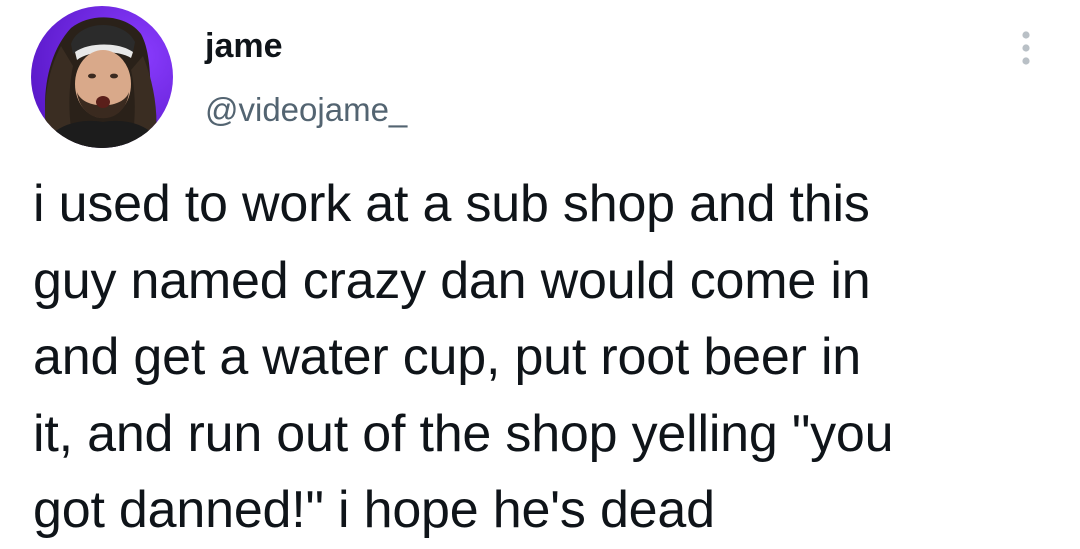 The width and height of the screenshot is (1080, 549). Describe the element at coordinates (374, 510) in the screenshot. I see `tweet-text-line: got danned!" i hope he's dead` at that location.